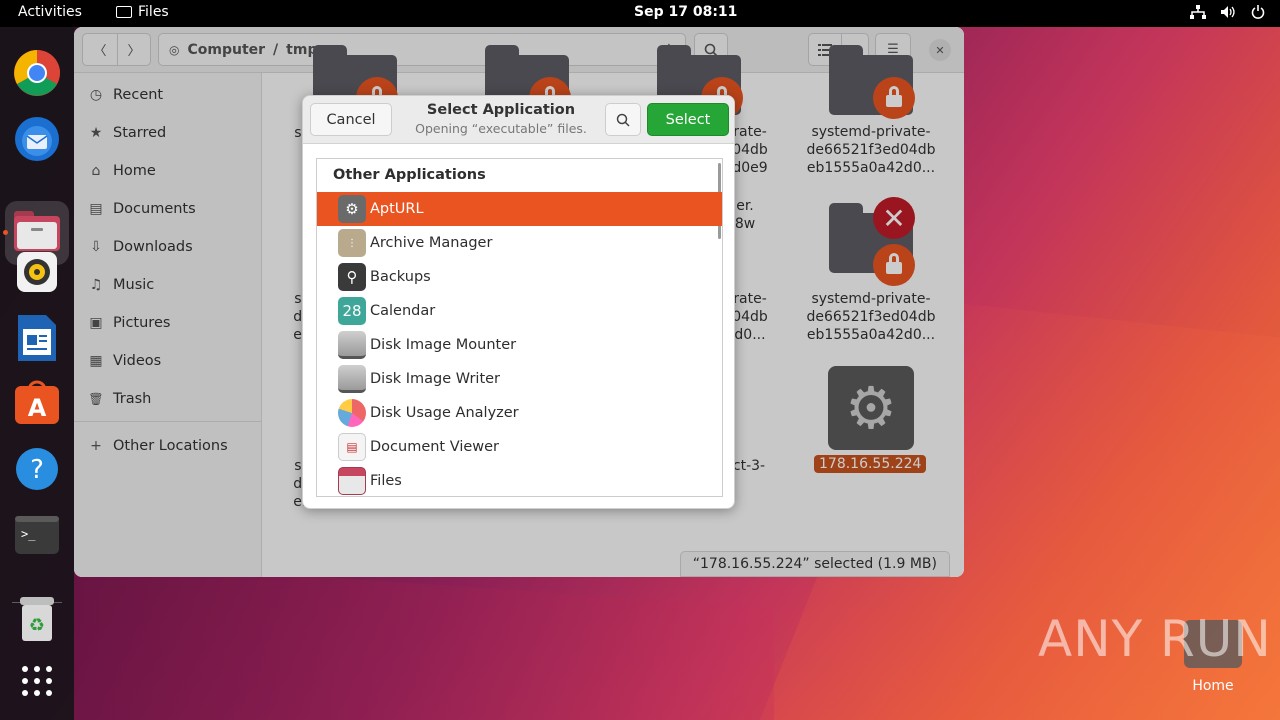 This screenshot has width=1280, height=720. I want to click on app-row-disk-image-mounter: Disk Image Mounter, so click(519, 345).